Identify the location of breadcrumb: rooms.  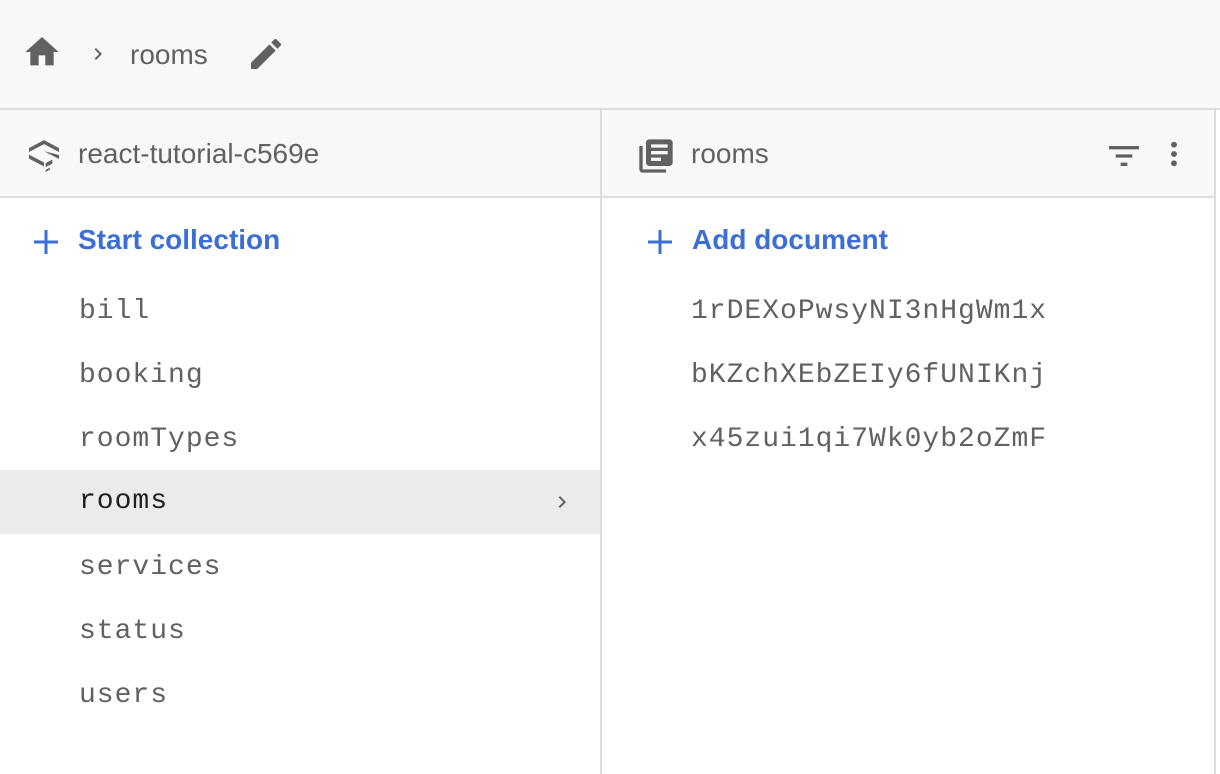
(610, 55).